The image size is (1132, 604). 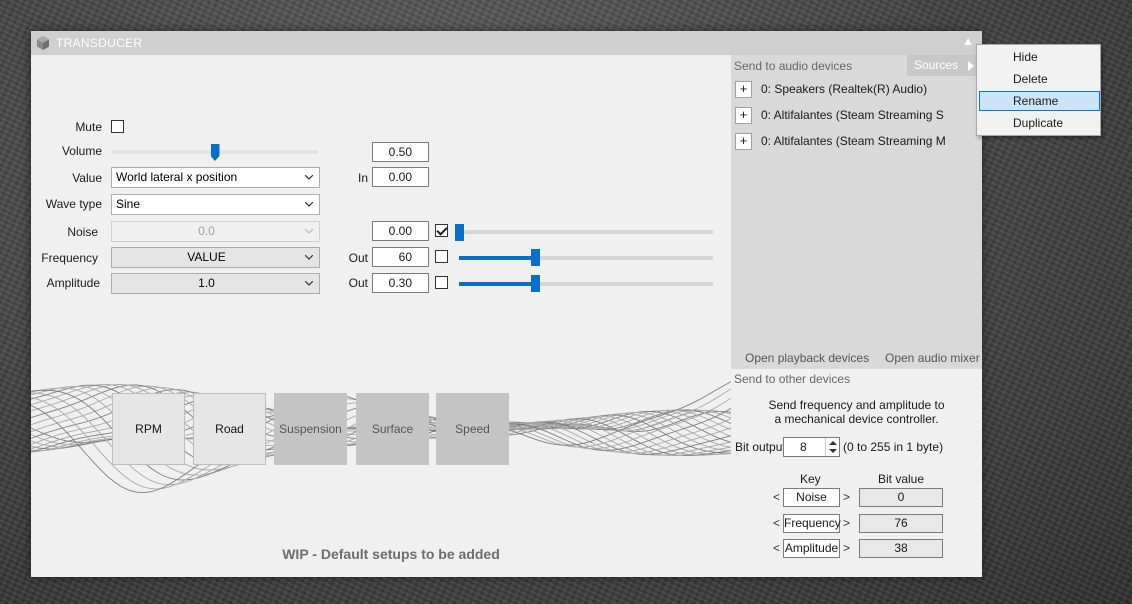 What do you see at coordinates (1039, 123) in the screenshot?
I see `menu-item-duplicate: Duplicate` at bounding box center [1039, 123].